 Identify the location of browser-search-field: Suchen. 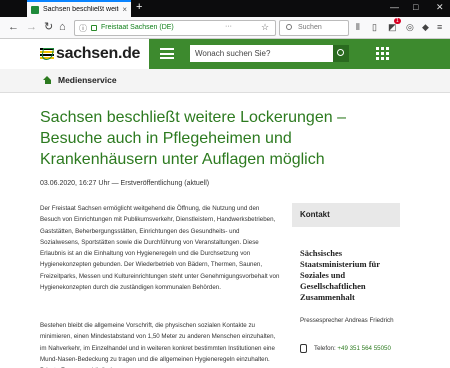
(314, 28).